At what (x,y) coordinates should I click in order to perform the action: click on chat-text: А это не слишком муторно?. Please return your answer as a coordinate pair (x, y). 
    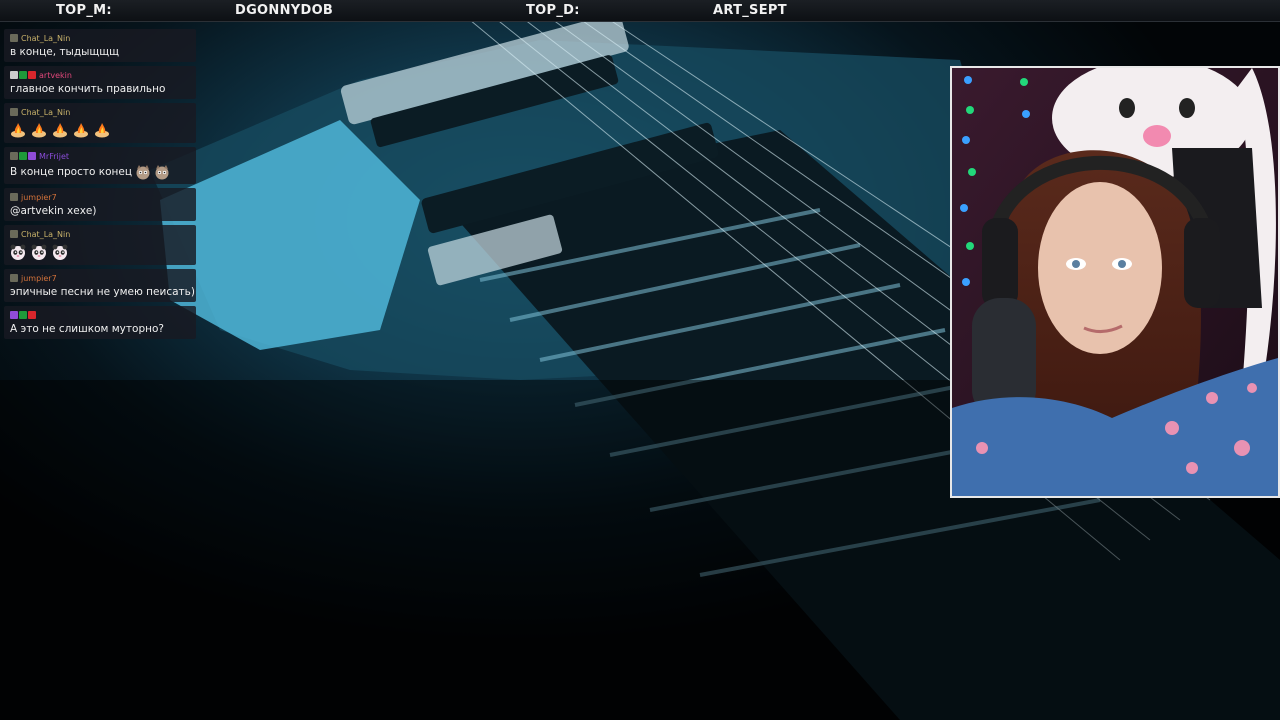
    Looking at the image, I should click on (100, 329).